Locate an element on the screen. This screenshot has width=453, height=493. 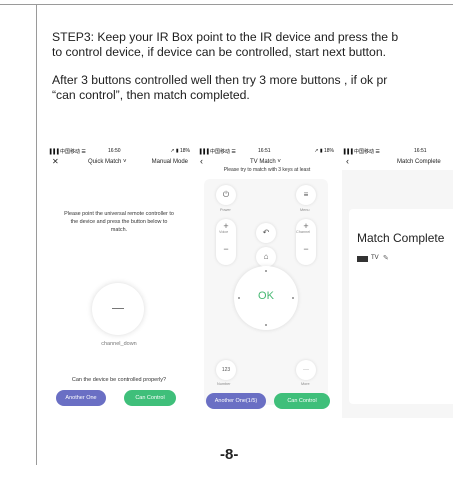
power-button: ⏻ is located at coordinates (226, 195).